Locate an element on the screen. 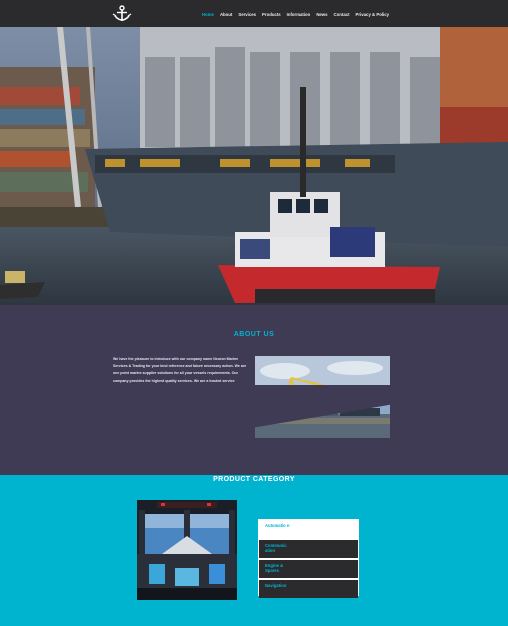 Image resolution: width=508 pixels, height=626 pixels. nav-about: About is located at coordinates (226, 14).